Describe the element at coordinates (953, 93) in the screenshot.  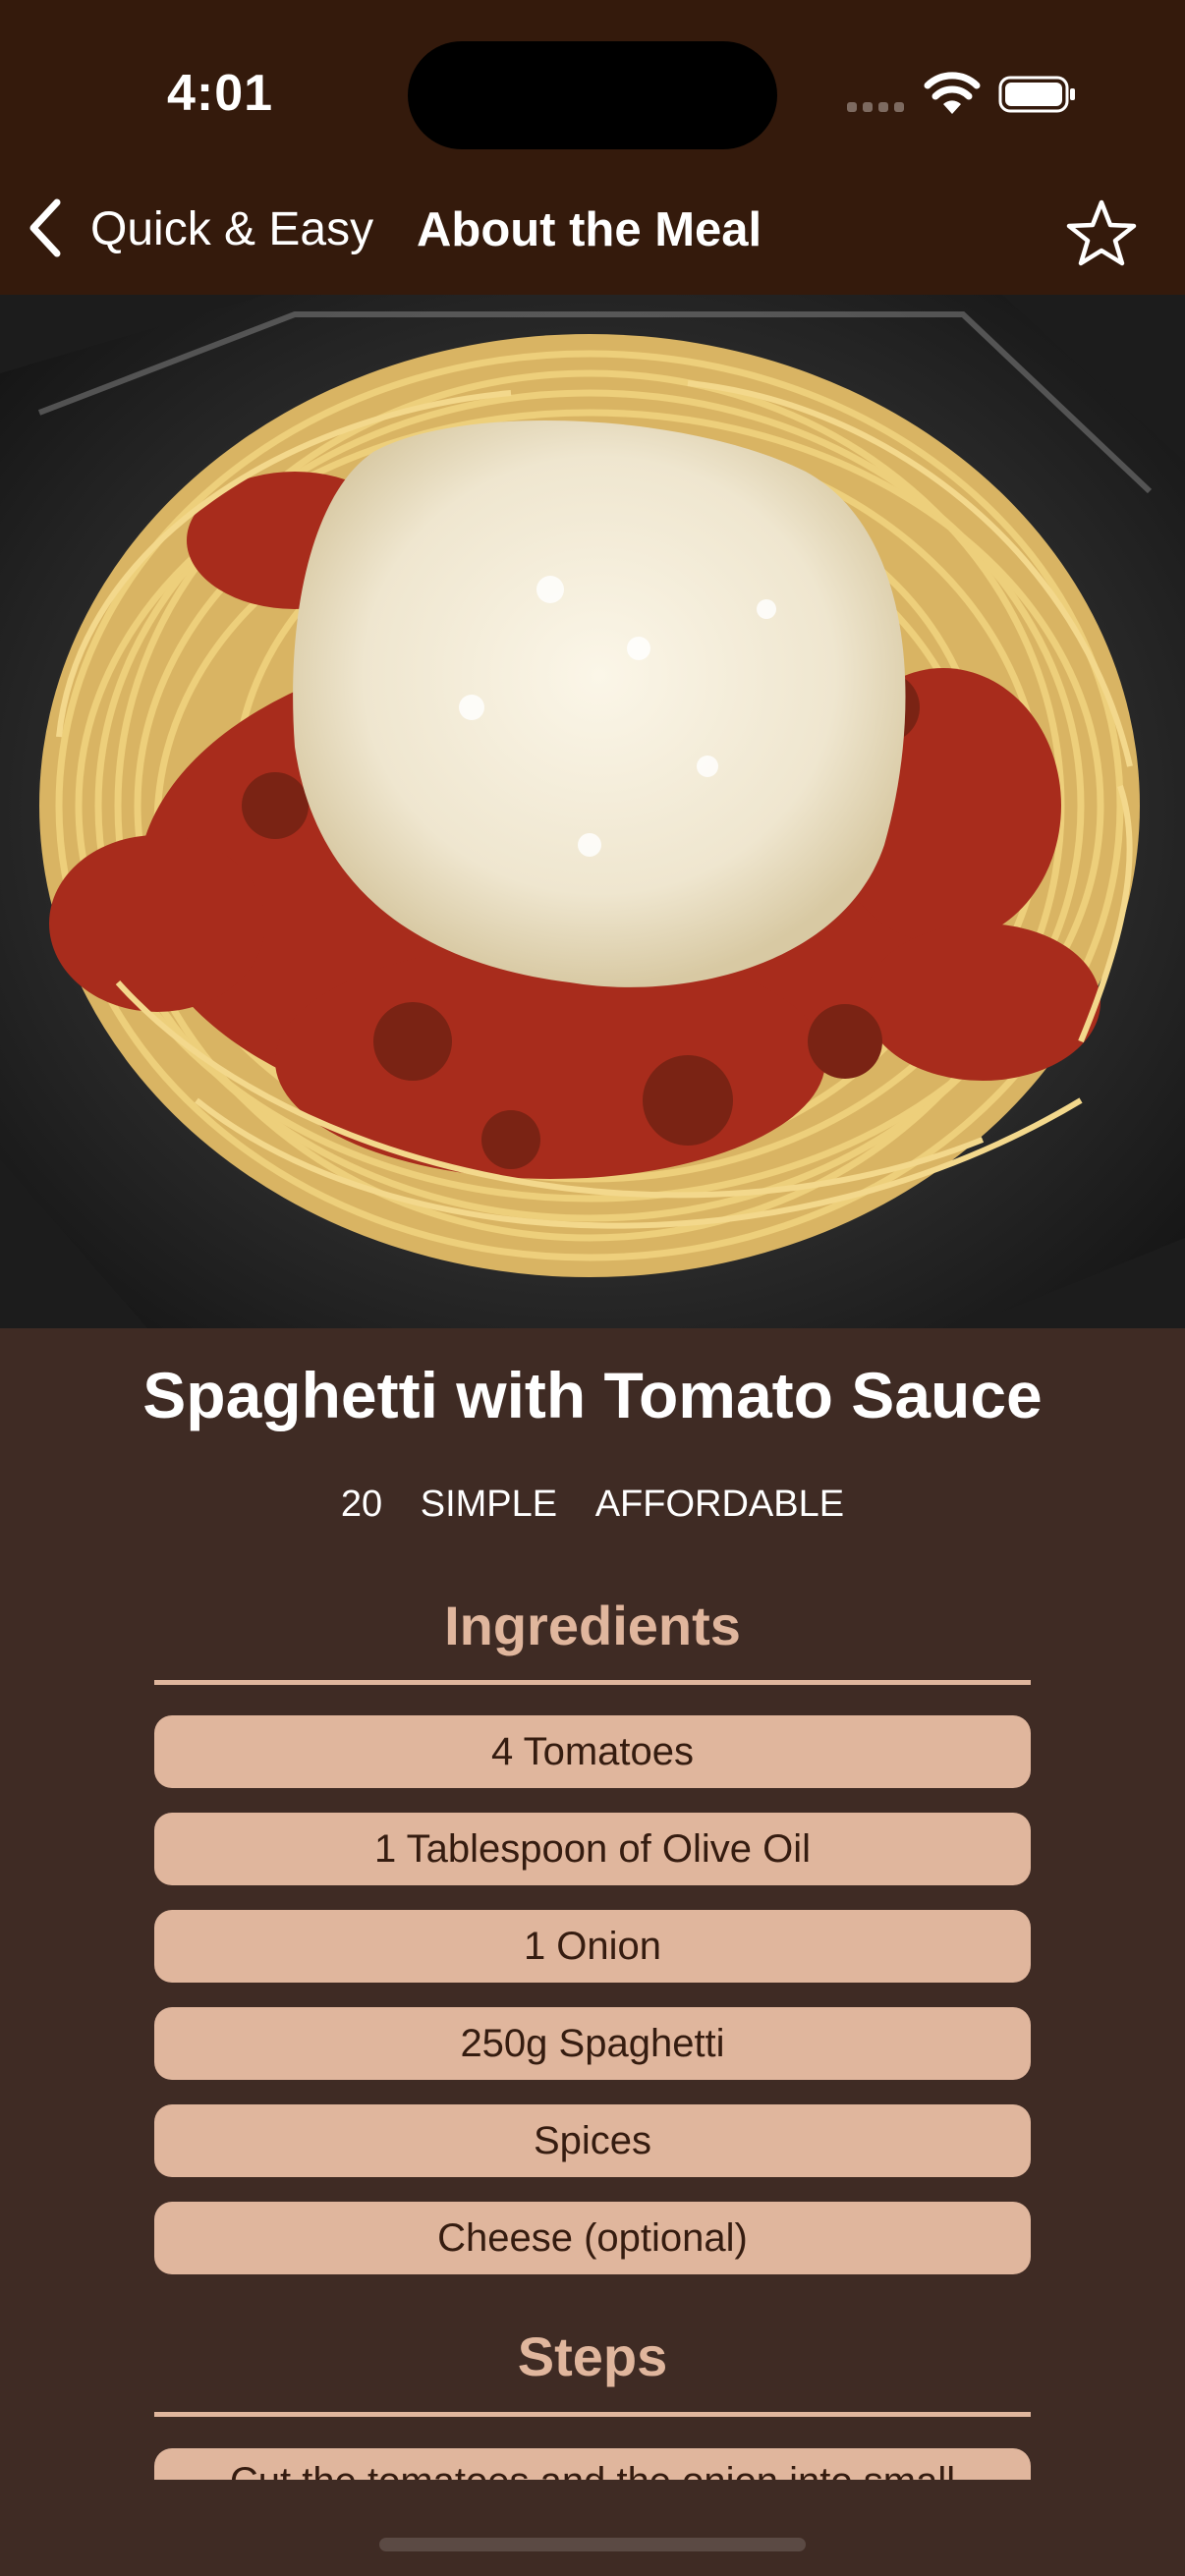
I see `wifi-icon` at that location.